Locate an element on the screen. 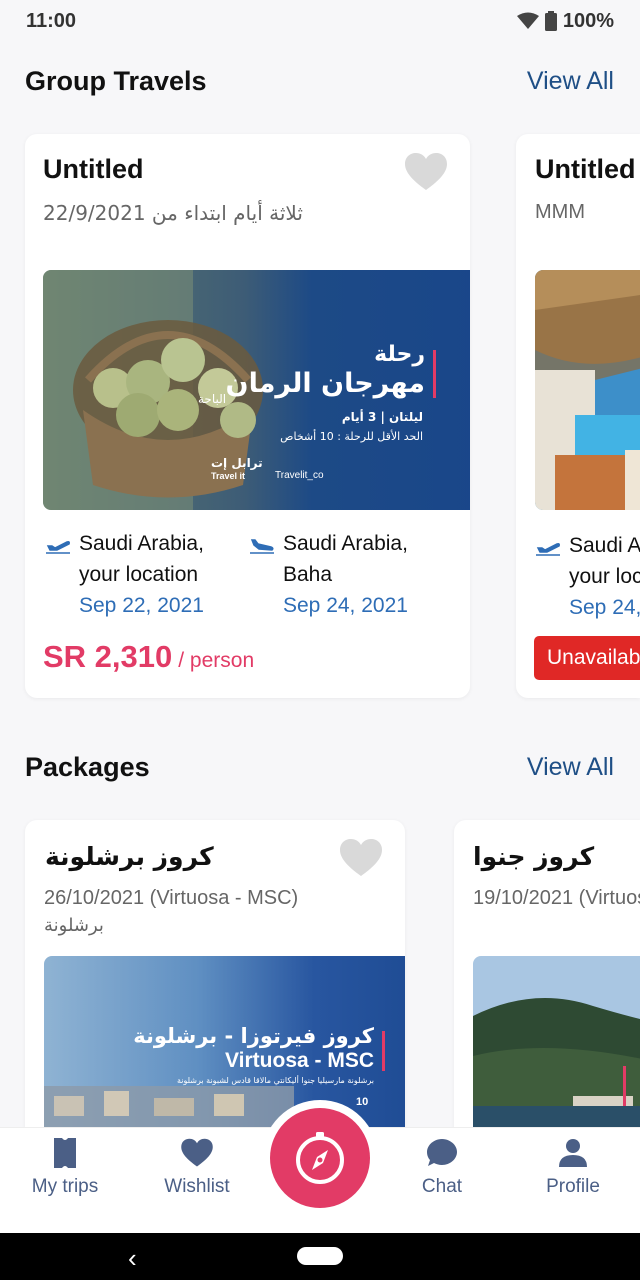  unavailable-badge: Unavailable is located at coordinates (587, 658).